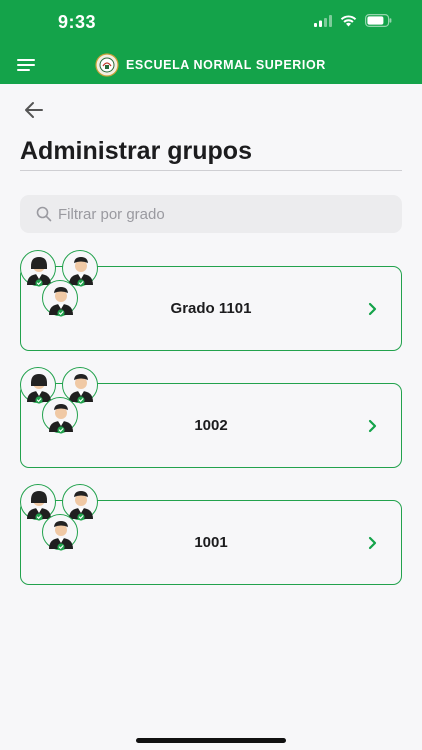 The height and width of the screenshot is (750, 422). I want to click on search-bar, so click(211, 214).